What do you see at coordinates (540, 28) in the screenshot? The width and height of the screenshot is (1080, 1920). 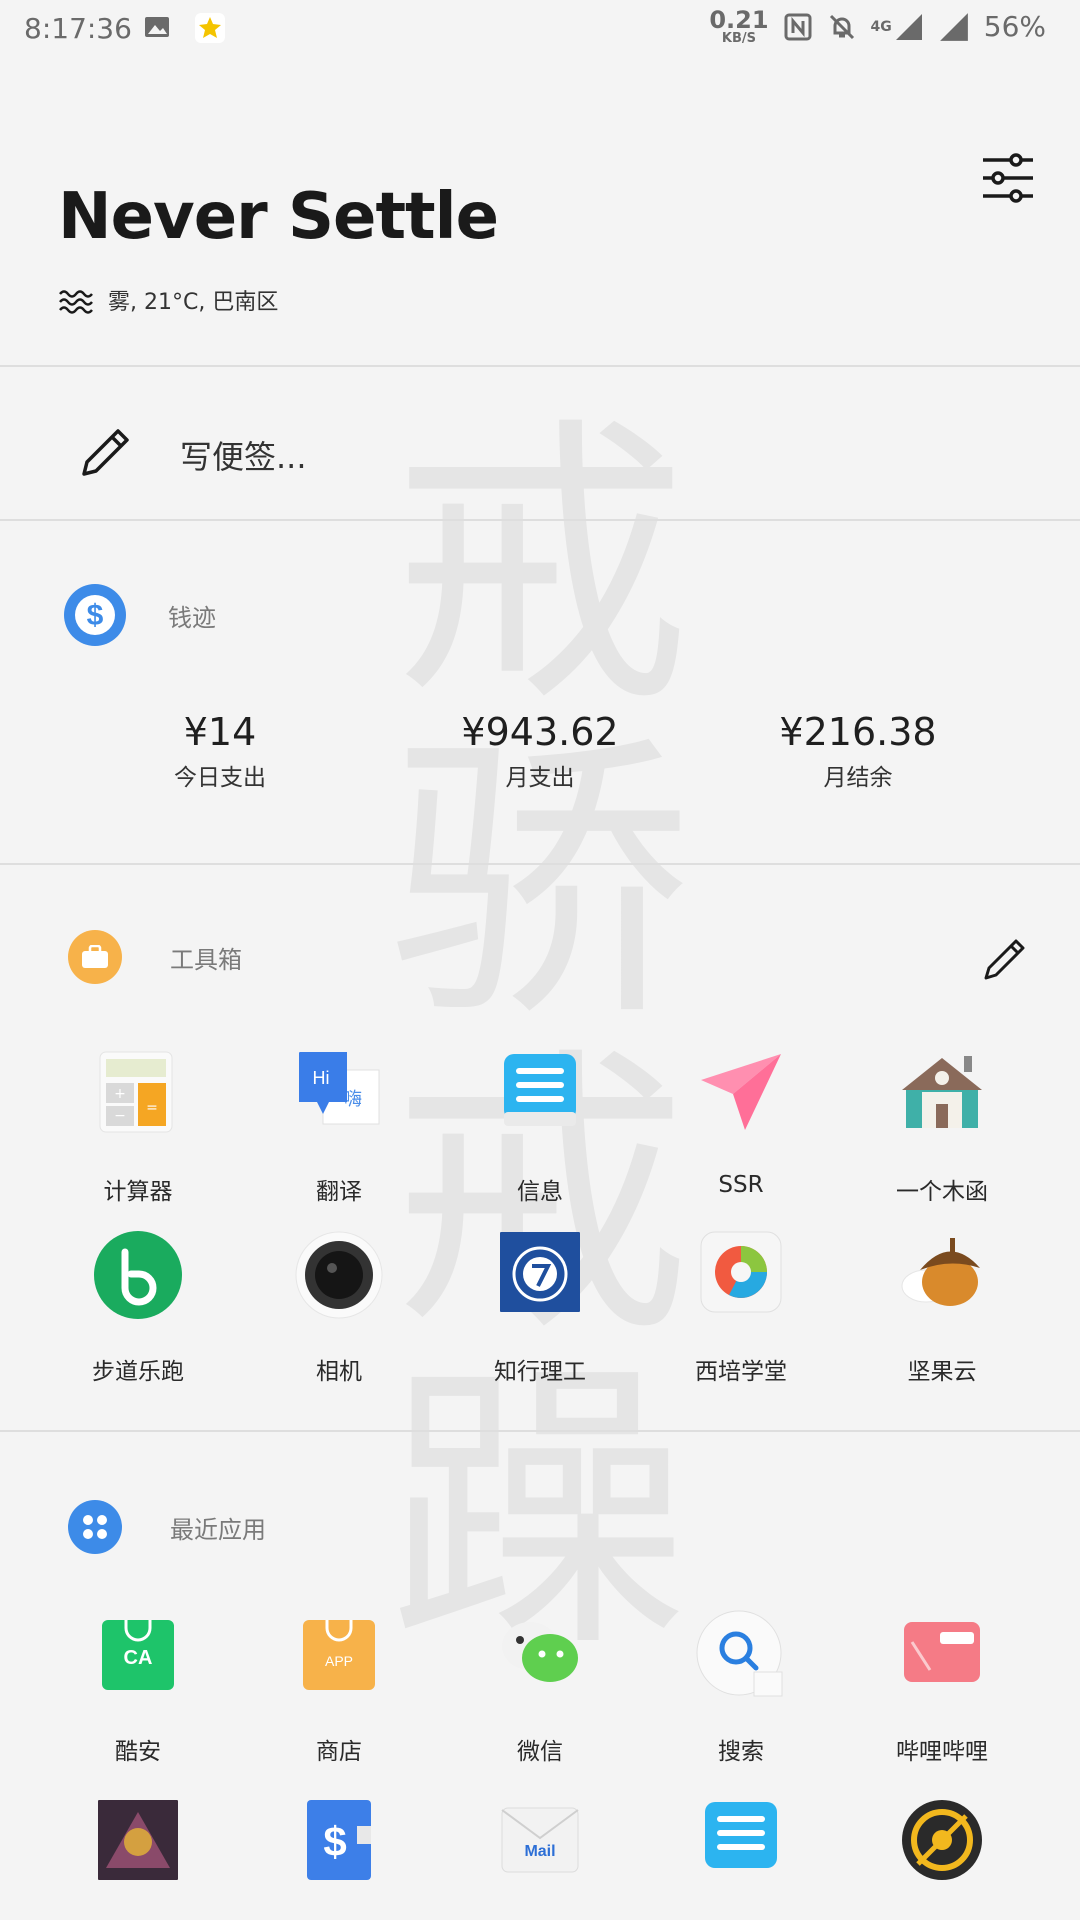 I see `status-bar: 8:17:36 0.21 KB/S 4G 56%` at bounding box center [540, 28].